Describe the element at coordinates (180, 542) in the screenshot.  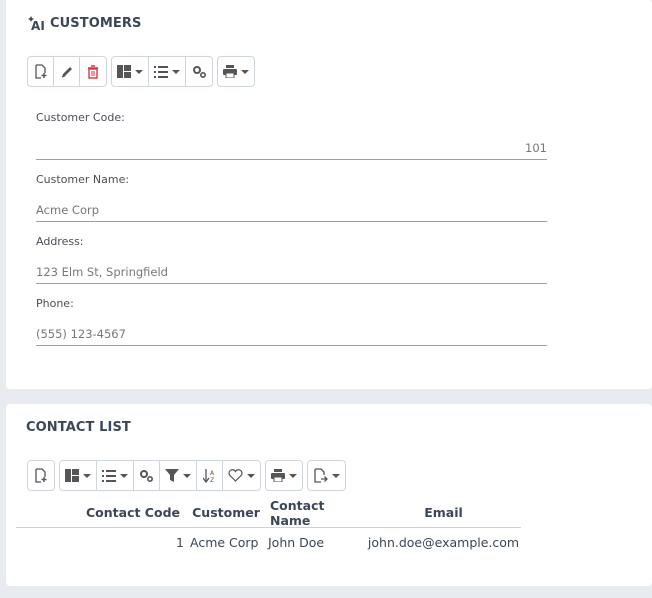
I see `cell-contact-code: 1` at that location.